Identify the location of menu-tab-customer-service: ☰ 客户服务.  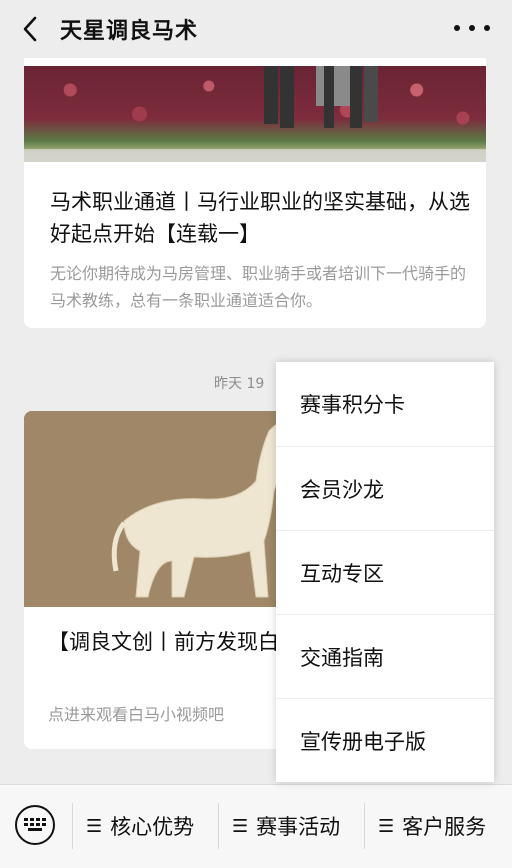
(432, 826).